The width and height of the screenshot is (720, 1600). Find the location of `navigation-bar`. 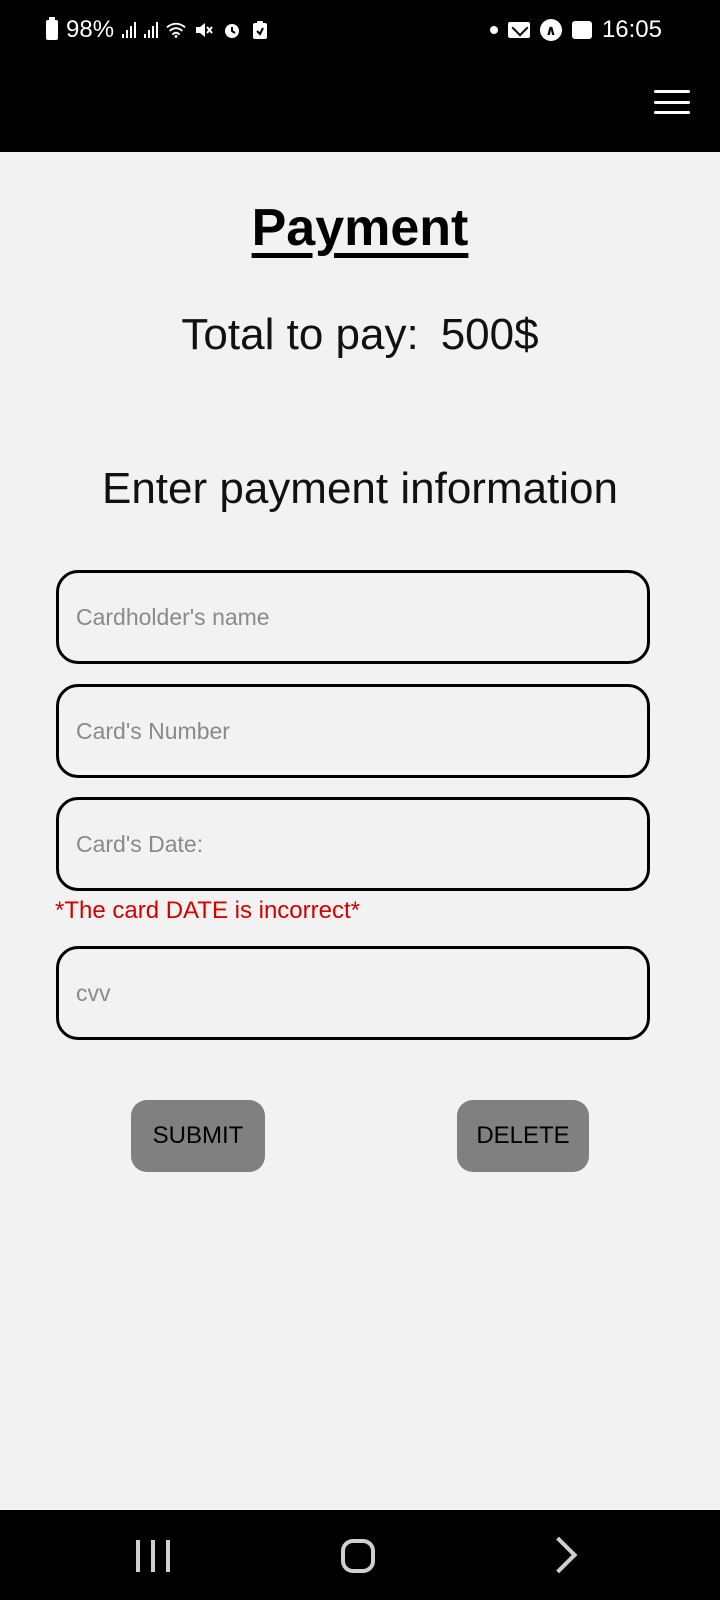

navigation-bar is located at coordinates (360, 1555).